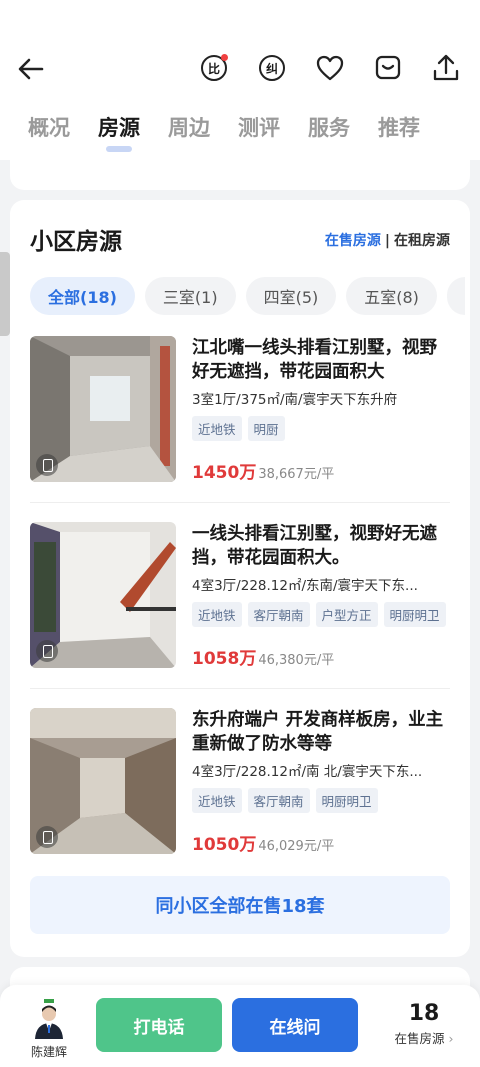  Describe the element at coordinates (329, 127) in the screenshot. I see `tab-service: 服务` at that location.